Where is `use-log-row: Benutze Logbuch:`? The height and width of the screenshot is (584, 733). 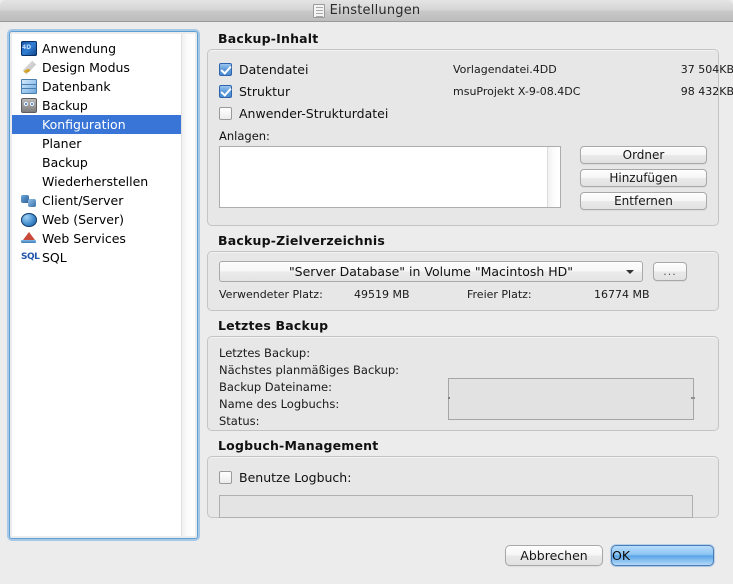 use-log-row: Benutze Logbuch: is located at coordinates (463, 477).